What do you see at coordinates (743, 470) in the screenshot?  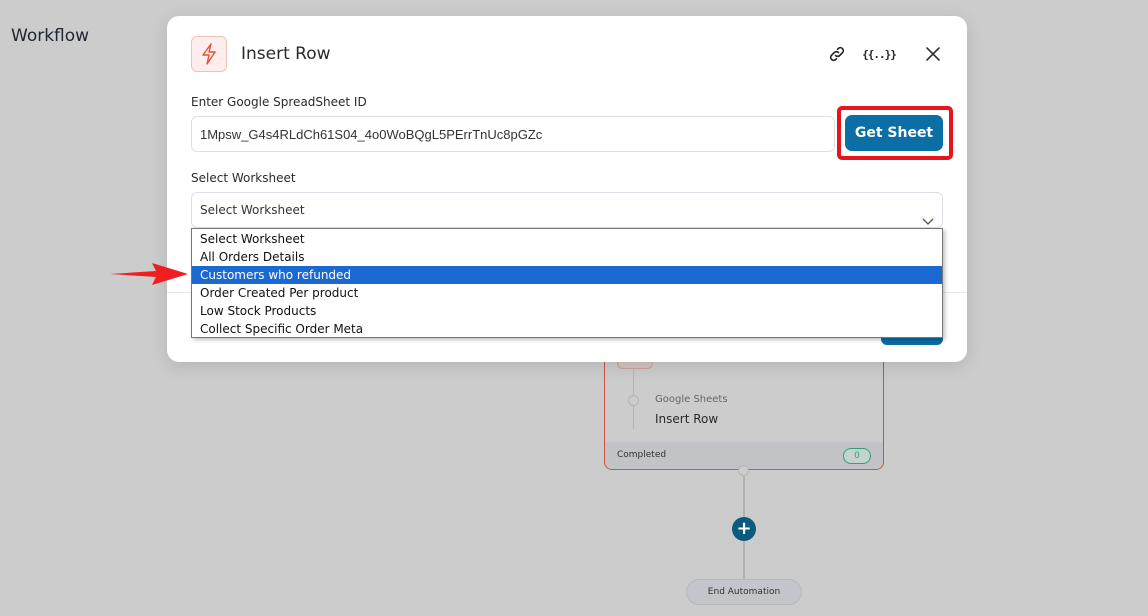 I see `connector-dot-icon` at bounding box center [743, 470].